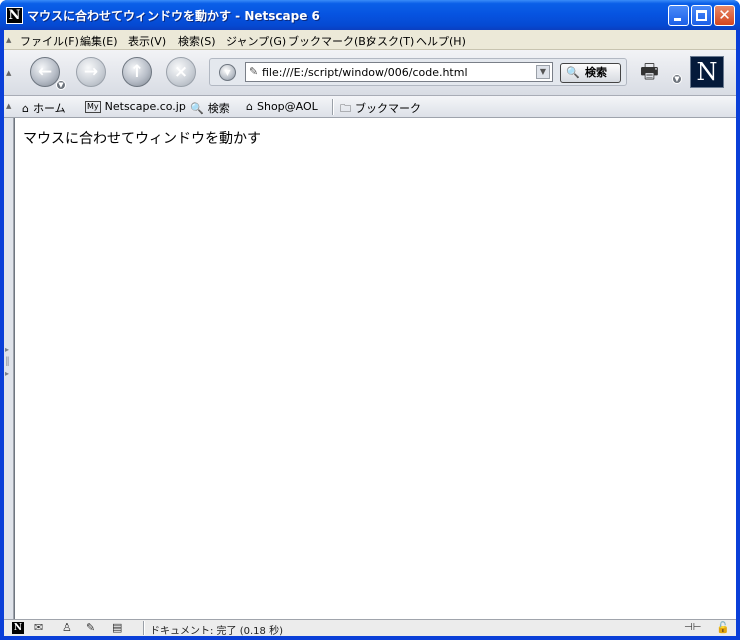  What do you see at coordinates (329, 41) in the screenshot?
I see `menu-bookmarks: ブックマーク(B)` at bounding box center [329, 41].